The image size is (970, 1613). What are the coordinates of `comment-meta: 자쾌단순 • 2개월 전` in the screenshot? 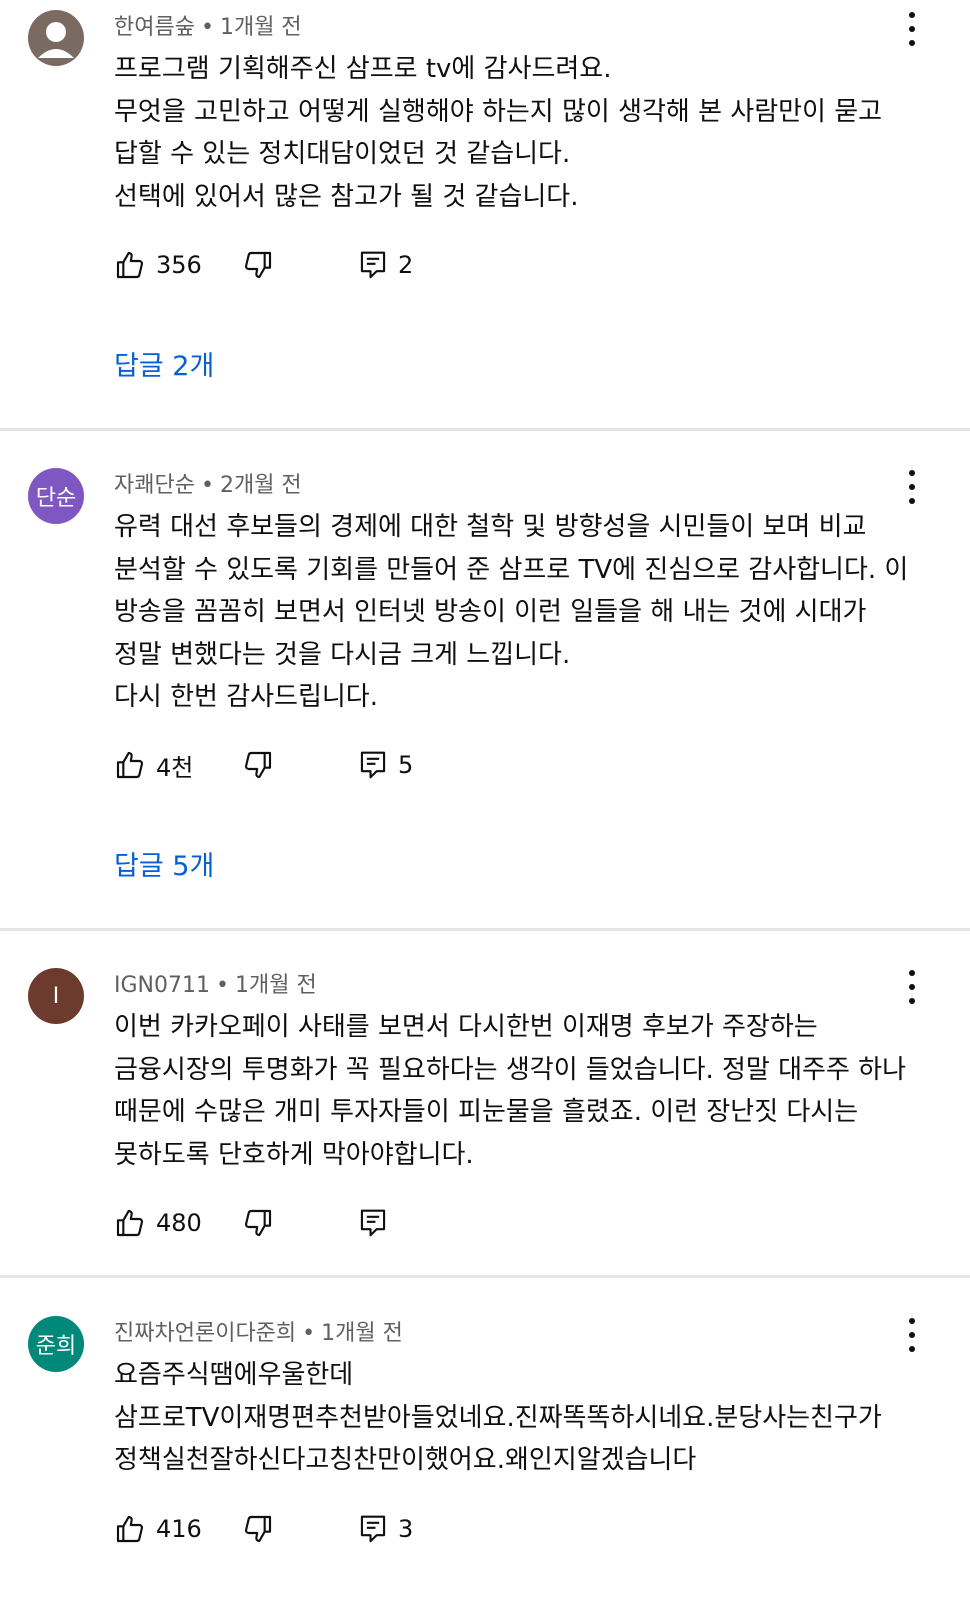 It's located at (208, 483).